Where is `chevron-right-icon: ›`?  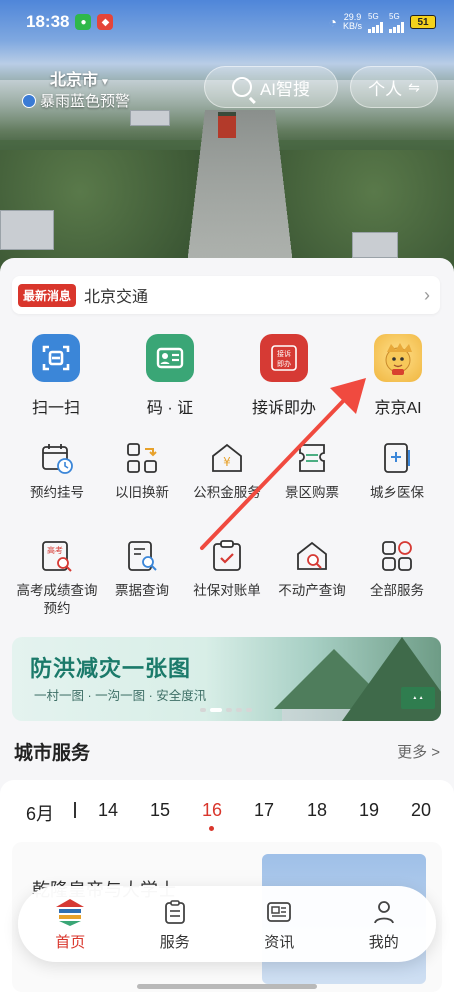
chevron-right-icon: › is located at coordinates (427, 294).